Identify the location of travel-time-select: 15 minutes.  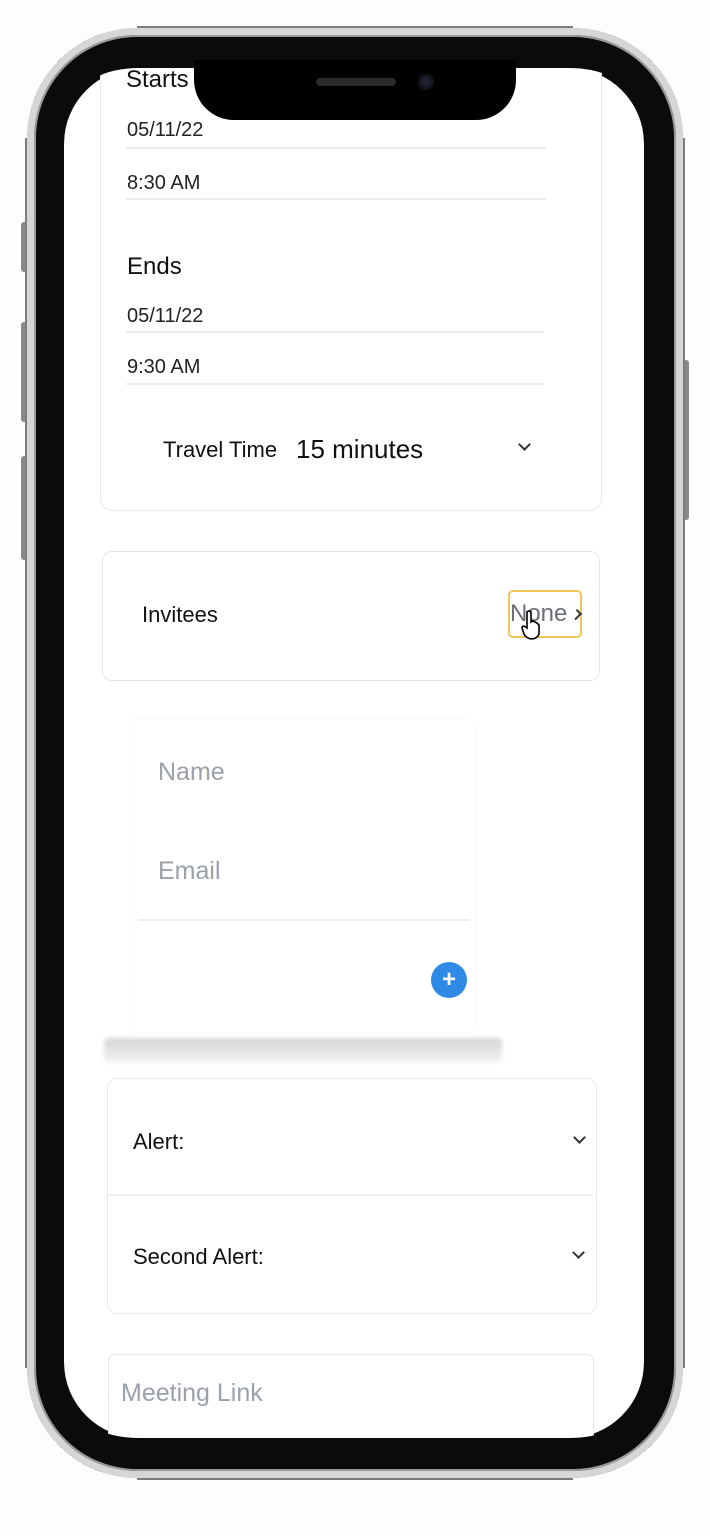
(359, 449).